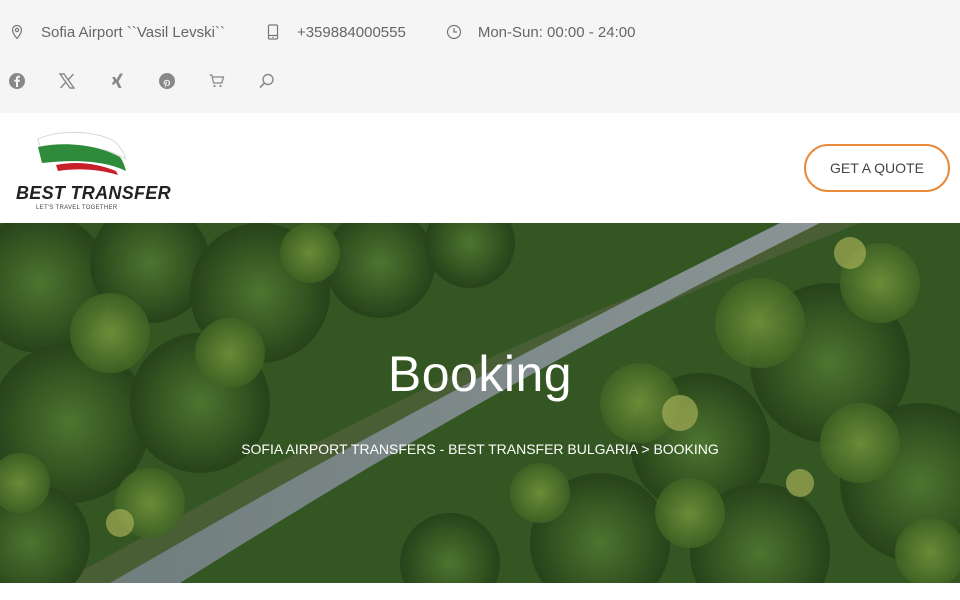  What do you see at coordinates (82, 153) in the screenshot?
I see `logo-flag-icon` at bounding box center [82, 153].